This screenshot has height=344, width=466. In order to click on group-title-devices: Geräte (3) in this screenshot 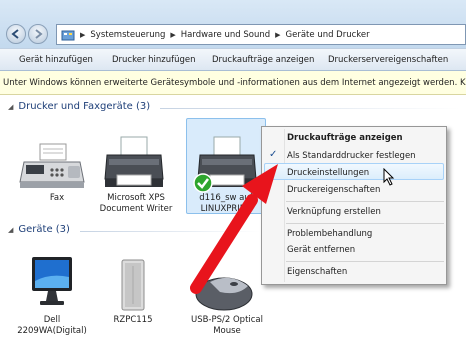, I will do `click(44, 229)`.